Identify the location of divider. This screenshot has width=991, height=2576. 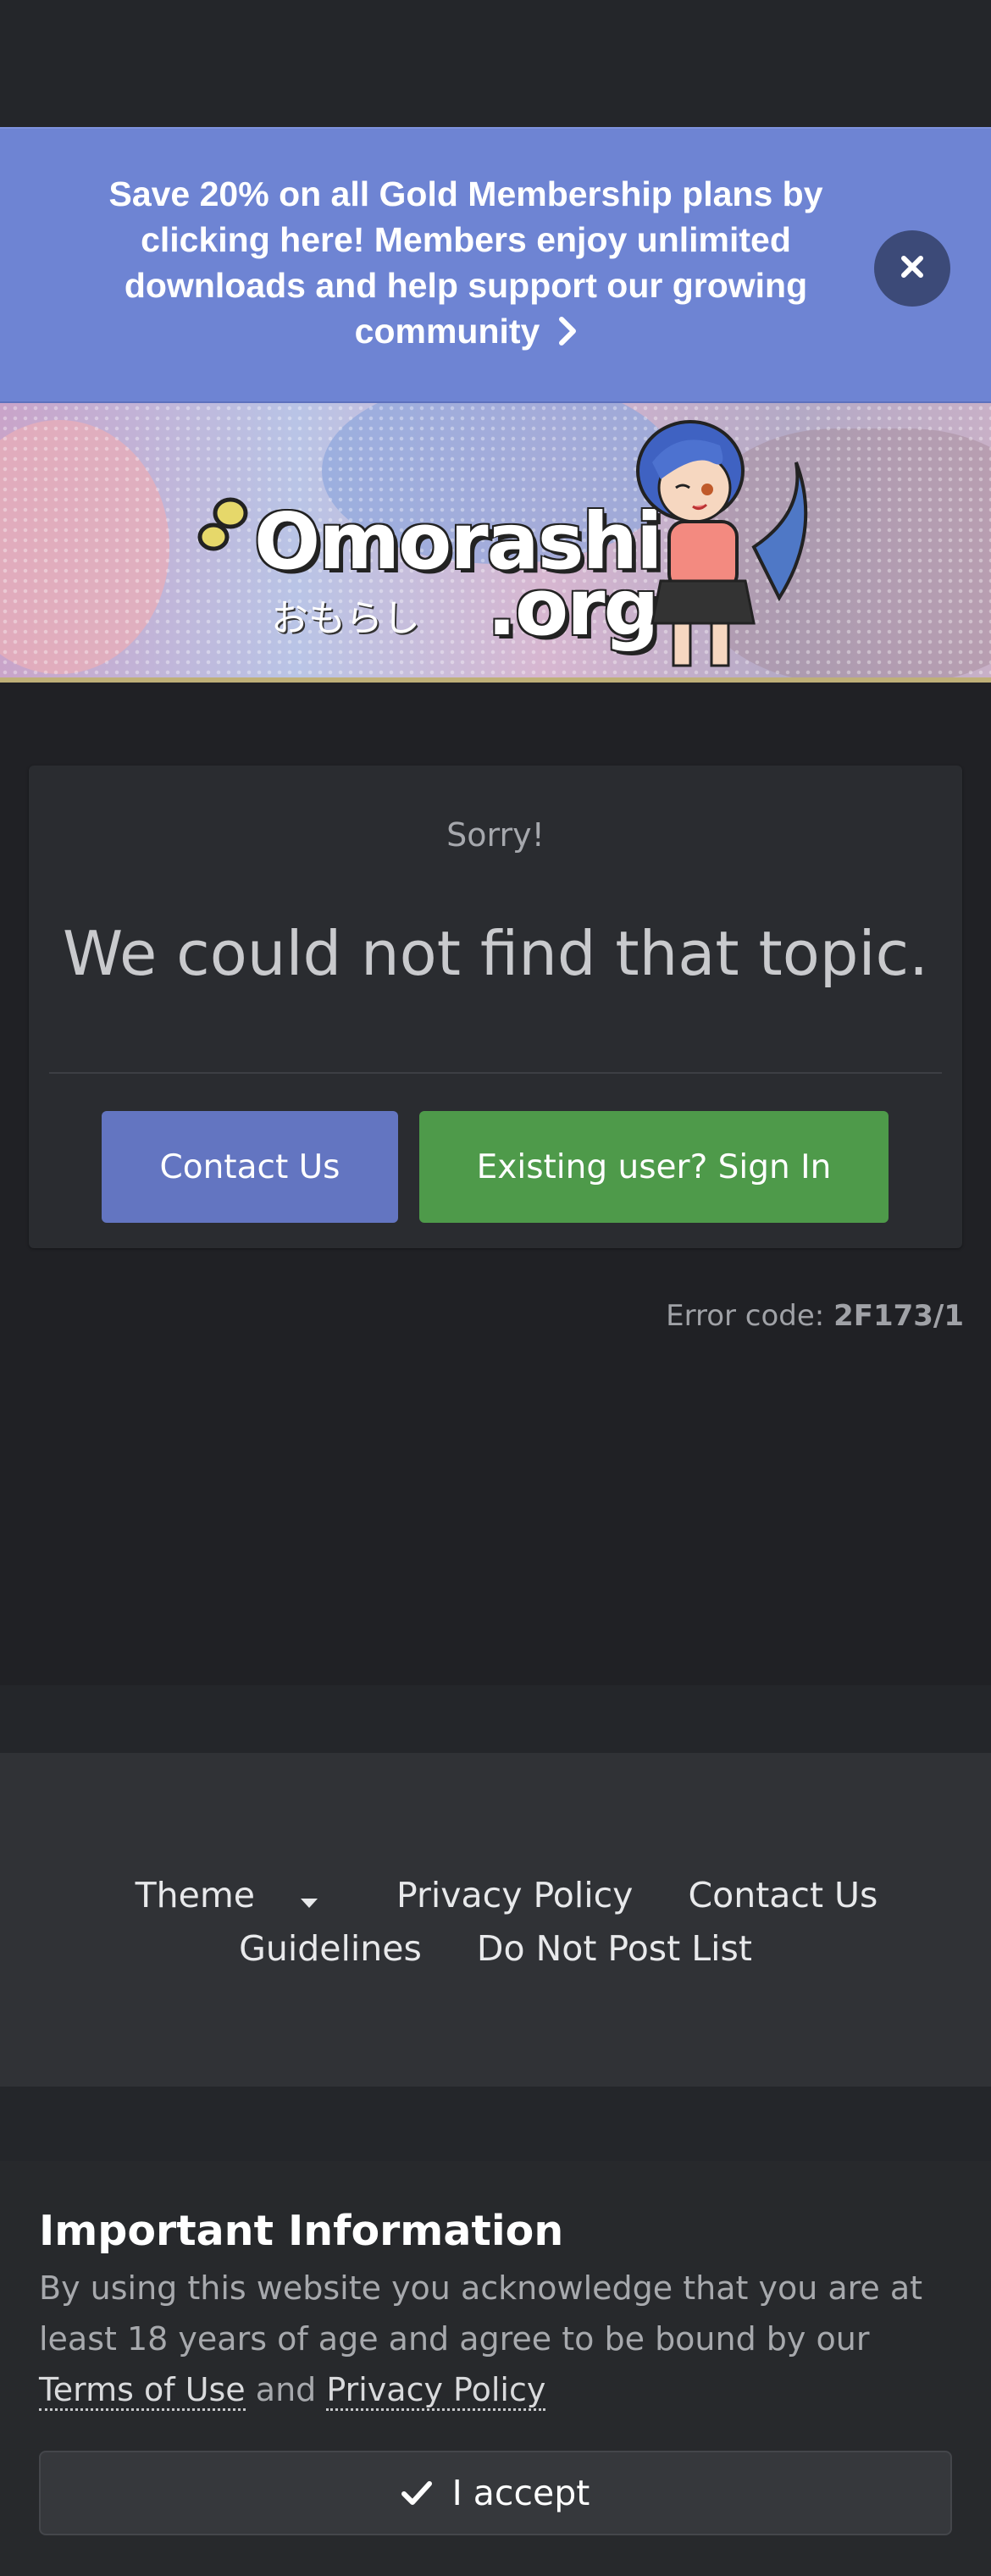
(495, 1073).